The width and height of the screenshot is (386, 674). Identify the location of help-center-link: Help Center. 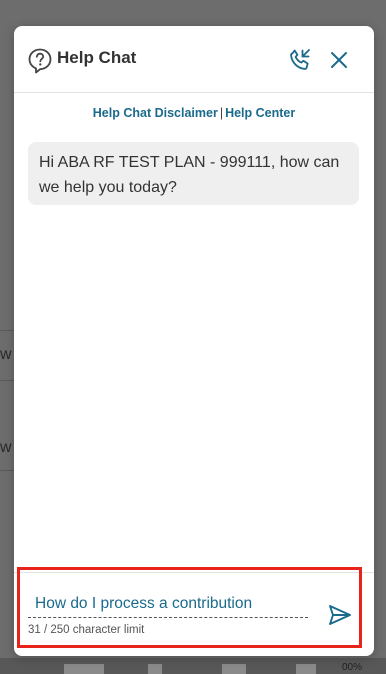
(260, 113).